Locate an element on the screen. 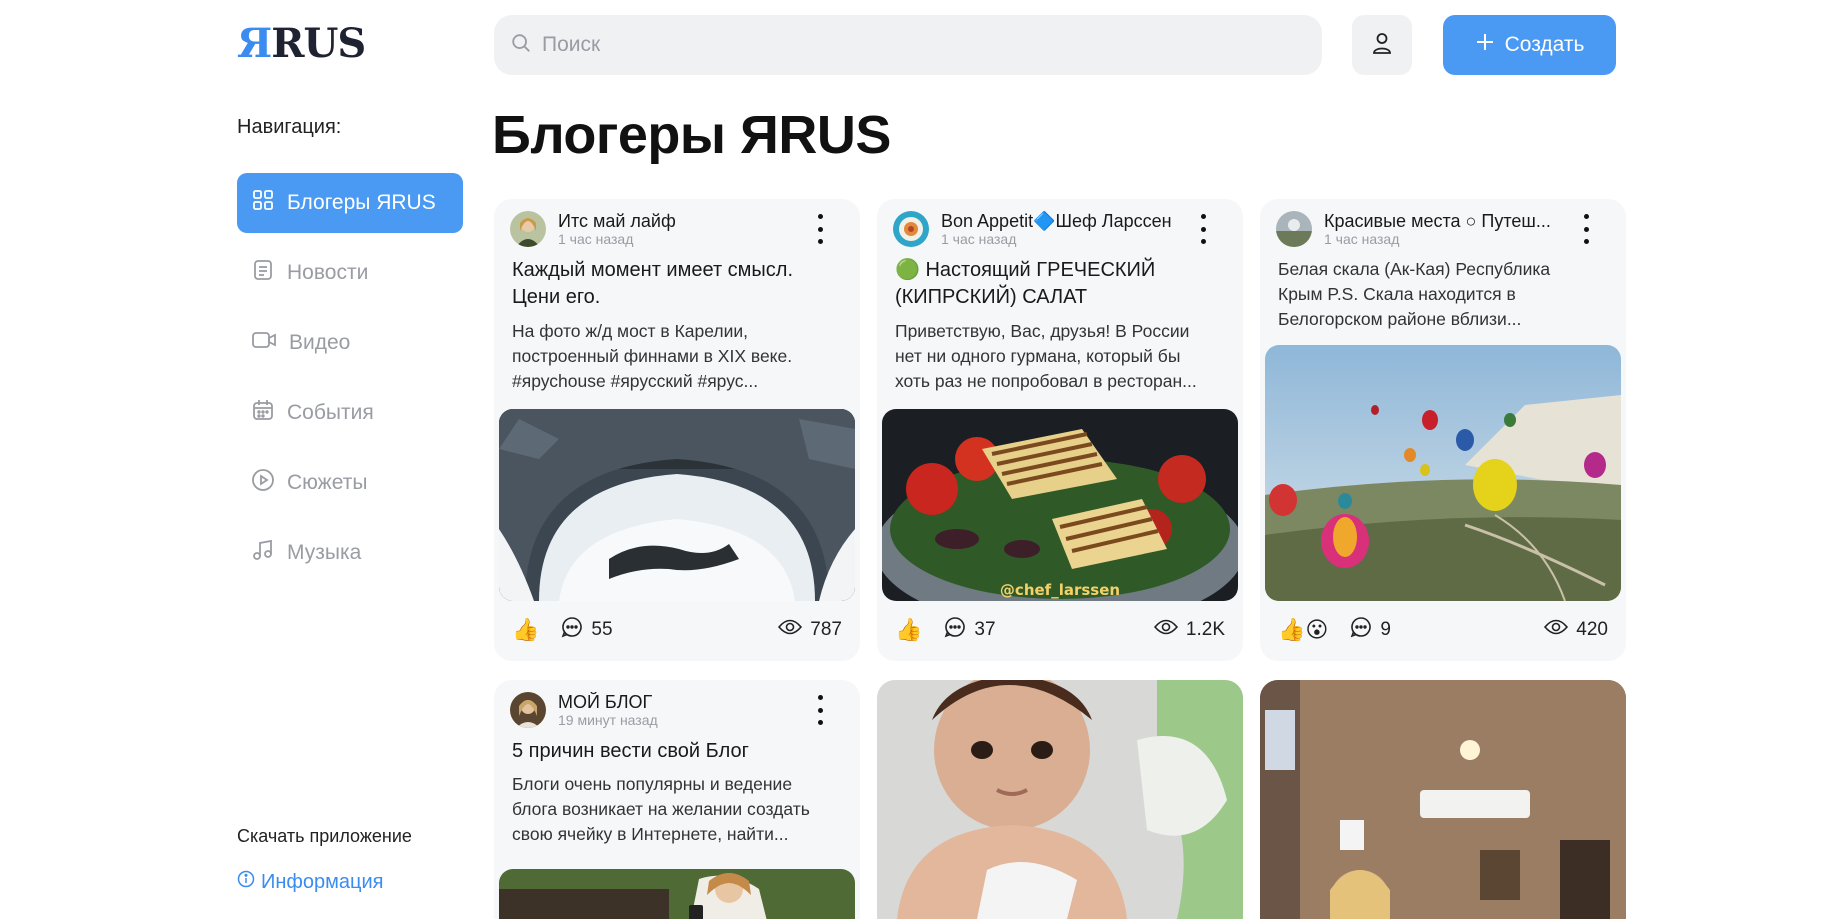  post-image-balloons is located at coordinates (1443, 473).